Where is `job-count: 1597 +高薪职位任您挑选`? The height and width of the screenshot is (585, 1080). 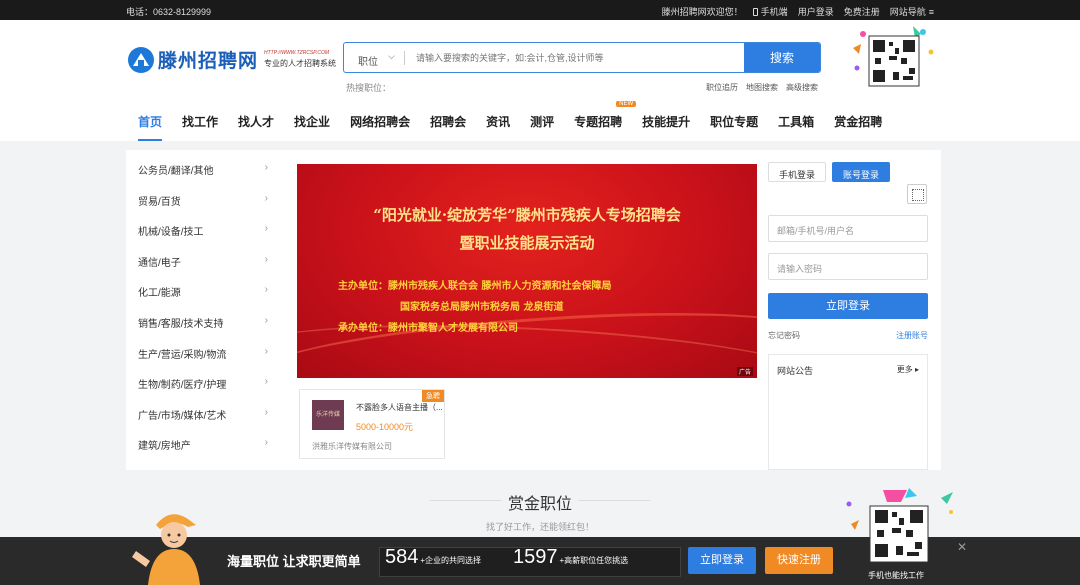
job-count: 1597 +高薪职位任您挑选 is located at coordinates (571, 557).